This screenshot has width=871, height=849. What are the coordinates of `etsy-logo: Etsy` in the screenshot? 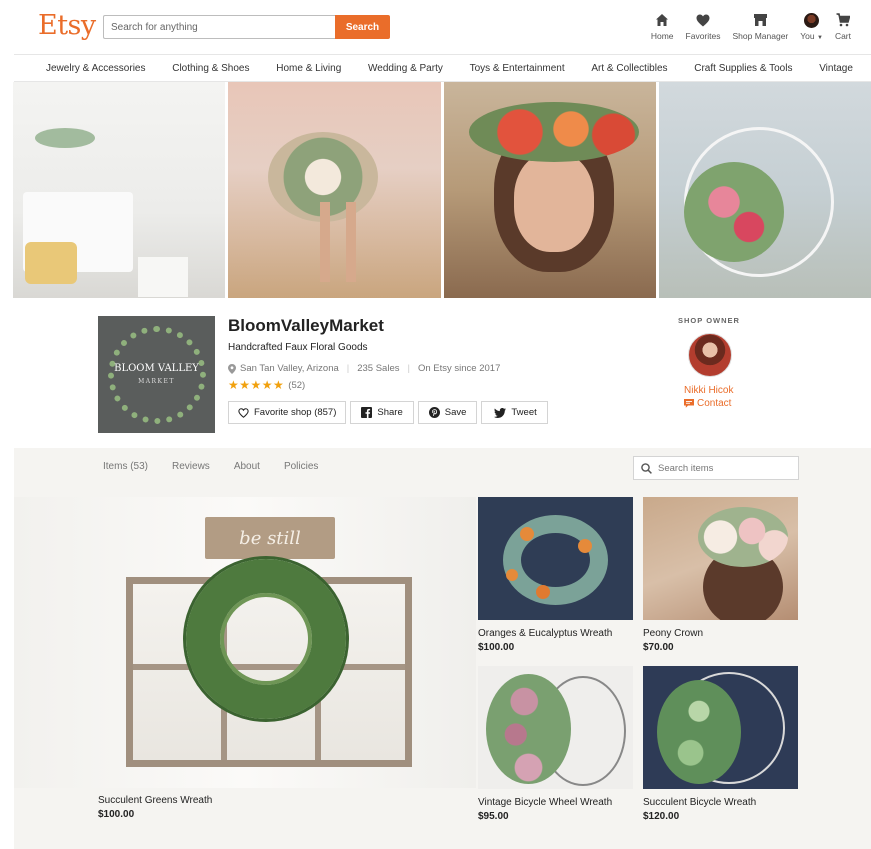 It's located at (67, 25).